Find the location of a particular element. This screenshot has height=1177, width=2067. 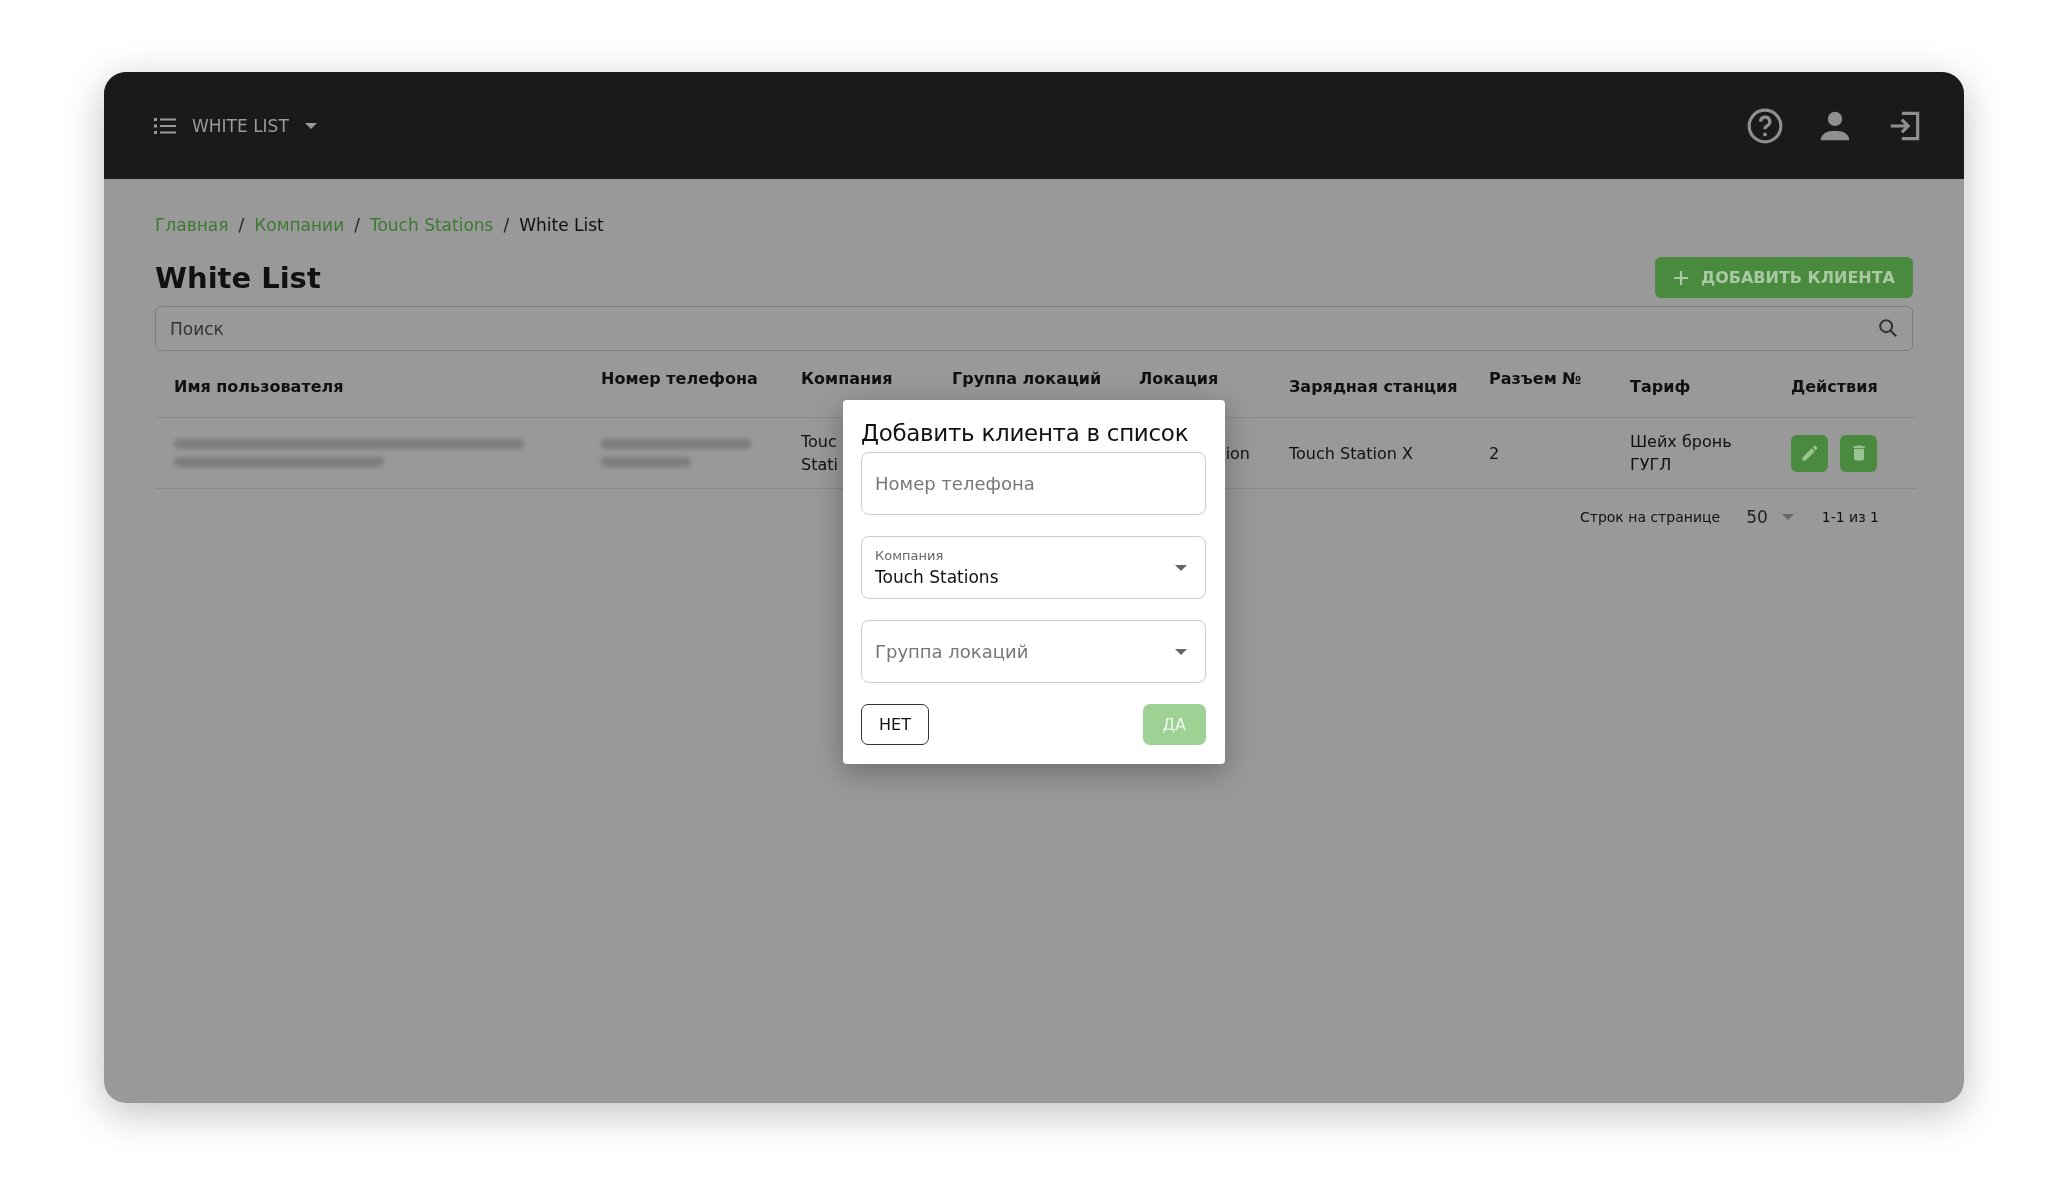

breadcrumb-current: White List is located at coordinates (561, 225).